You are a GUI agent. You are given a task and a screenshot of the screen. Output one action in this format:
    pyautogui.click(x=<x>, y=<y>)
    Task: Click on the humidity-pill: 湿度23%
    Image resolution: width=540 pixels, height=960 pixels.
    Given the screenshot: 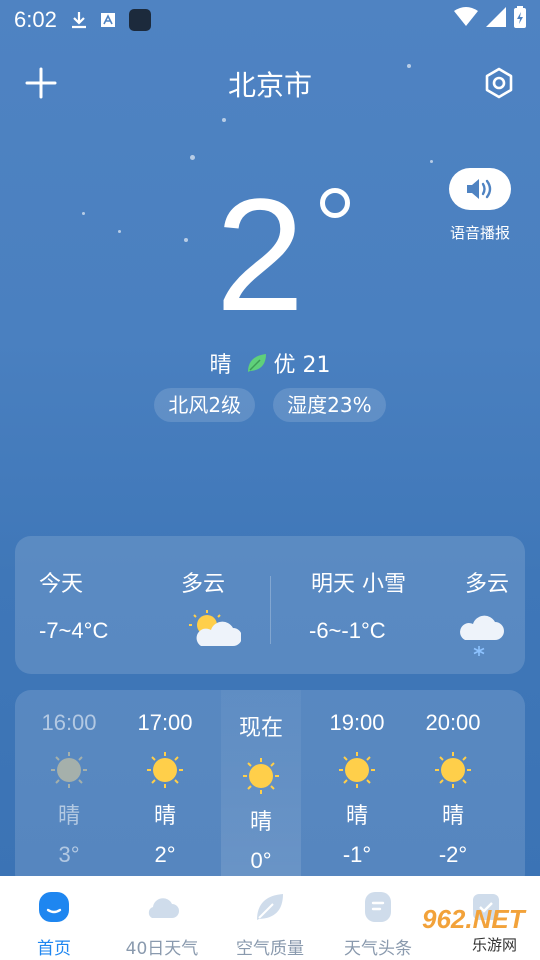 What is the action you would take?
    pyautogui.click(x=329, y=405)
    